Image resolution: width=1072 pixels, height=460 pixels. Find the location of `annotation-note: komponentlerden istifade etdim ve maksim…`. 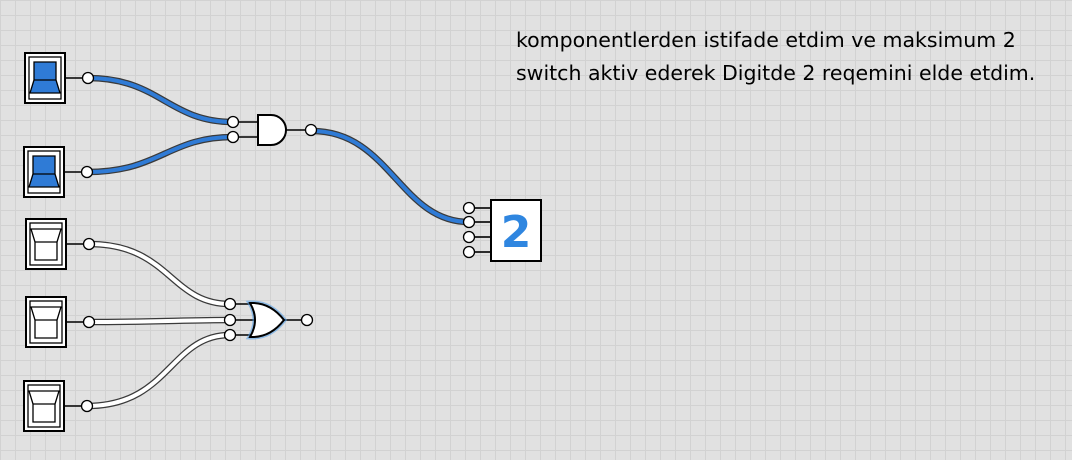

annotation-note: komponentlerden istifade etdim ve maksim… is located at coordinates (792, 57).